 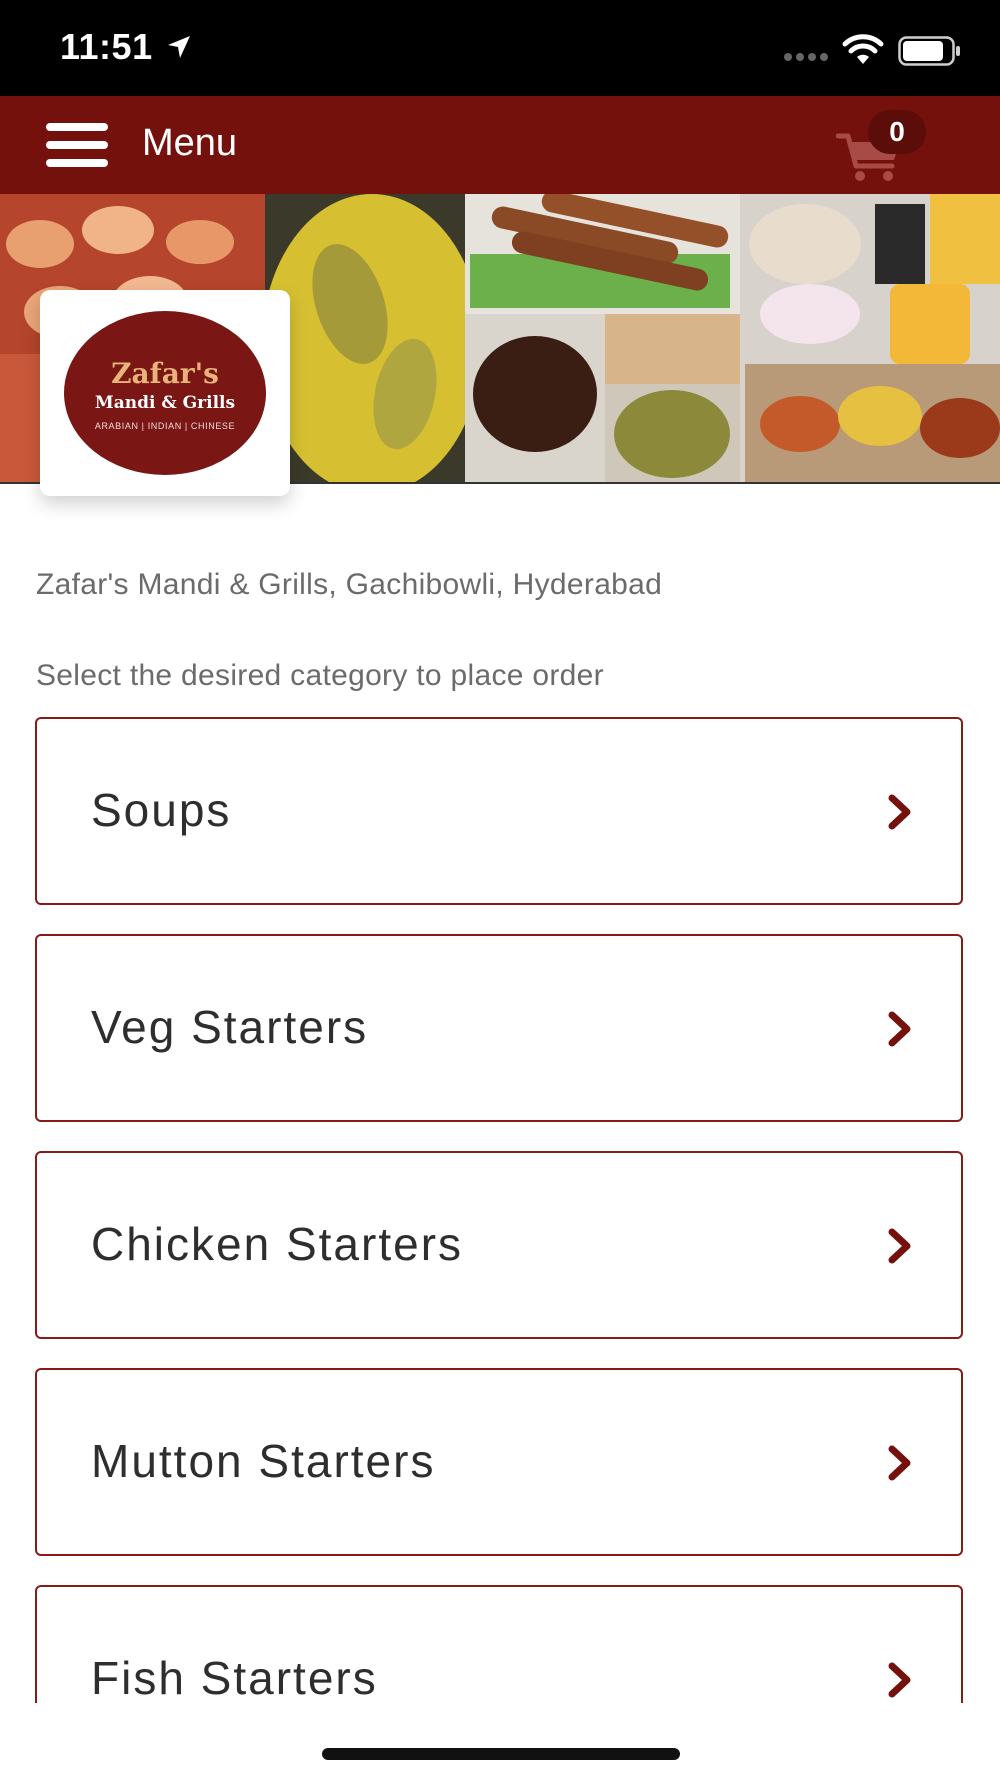 What do you see at coordinates (277, 1244) in the screenshot?
I see `category-label: Chicken Starters` at bounding box center [277, 1244].